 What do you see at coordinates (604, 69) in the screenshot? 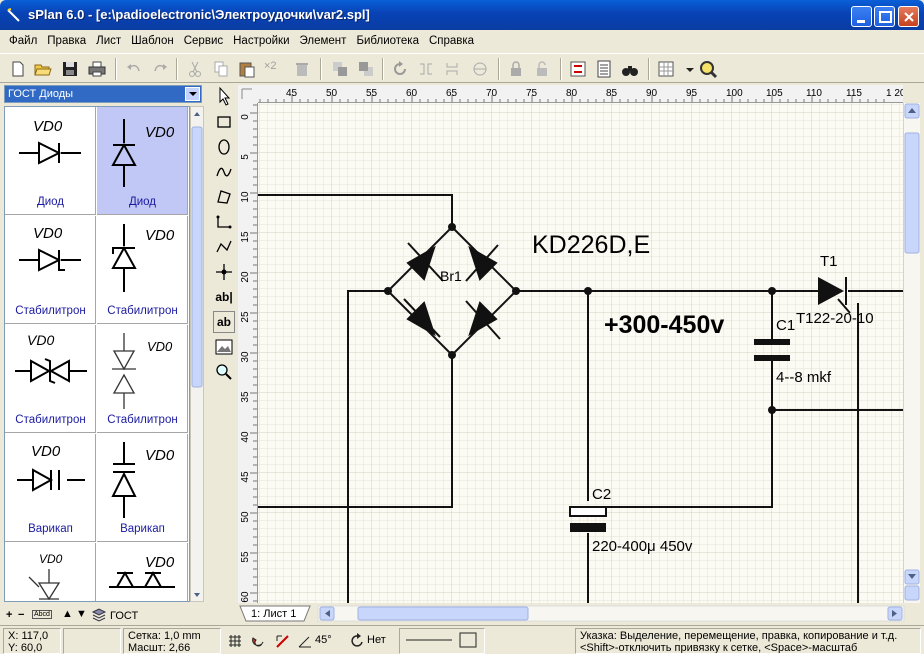
I see `parts-list-button` at bounding box center [604, 69].